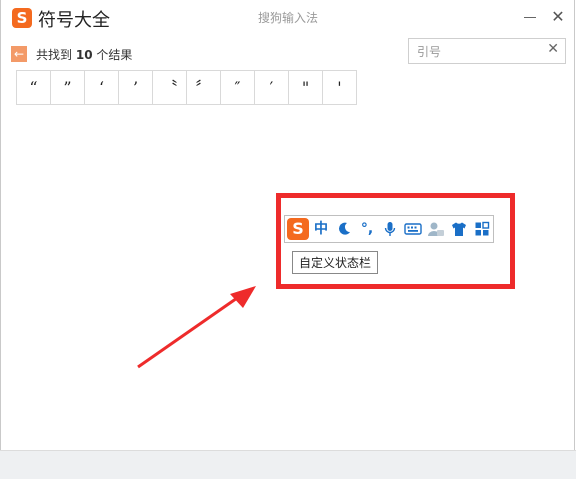  Describe the element at coordinates (288, 464) in the screenshot. I see `footer-bar` at that location.